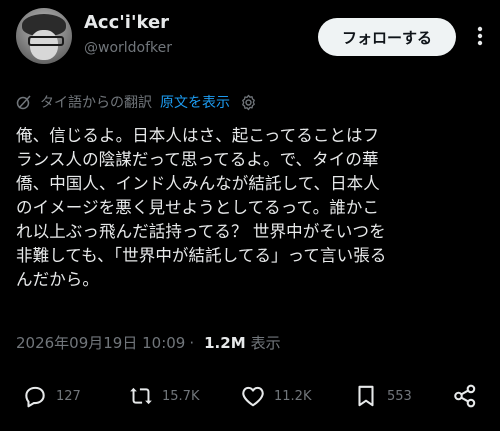  I want to click on bookmark-icon, so click(366, 396).